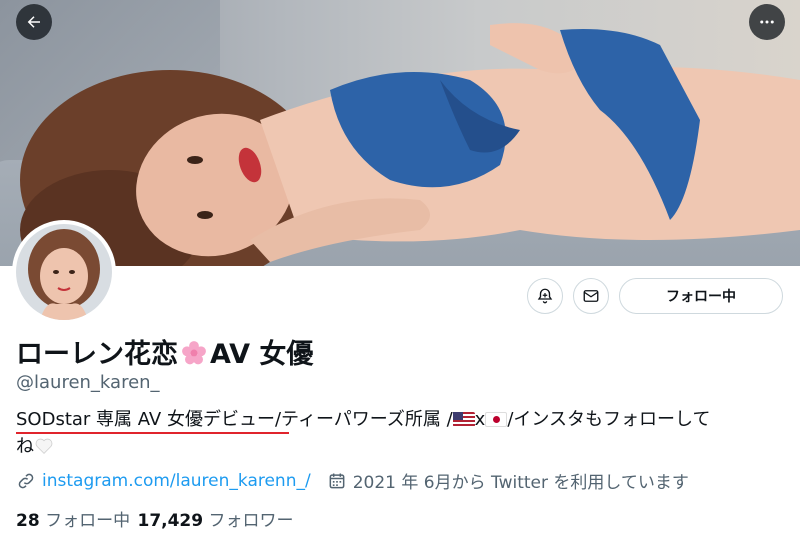 The image size is (800, 539). I want to click on arrow-left-icon, so click(33, 22).